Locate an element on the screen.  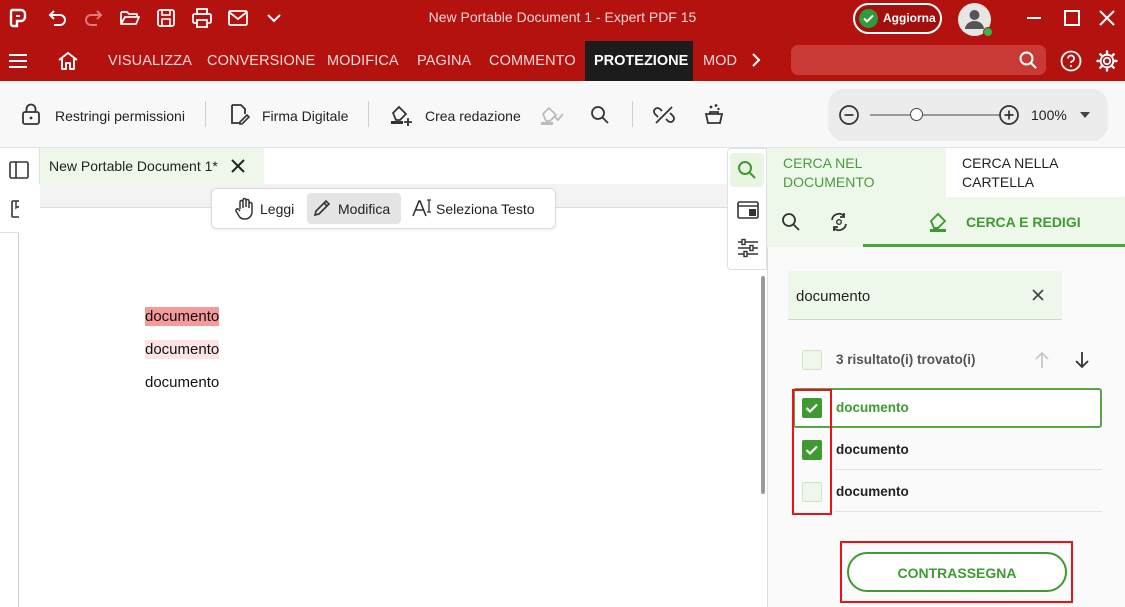
zoom-dropdown-icon is located at coordinates (1085, 115).